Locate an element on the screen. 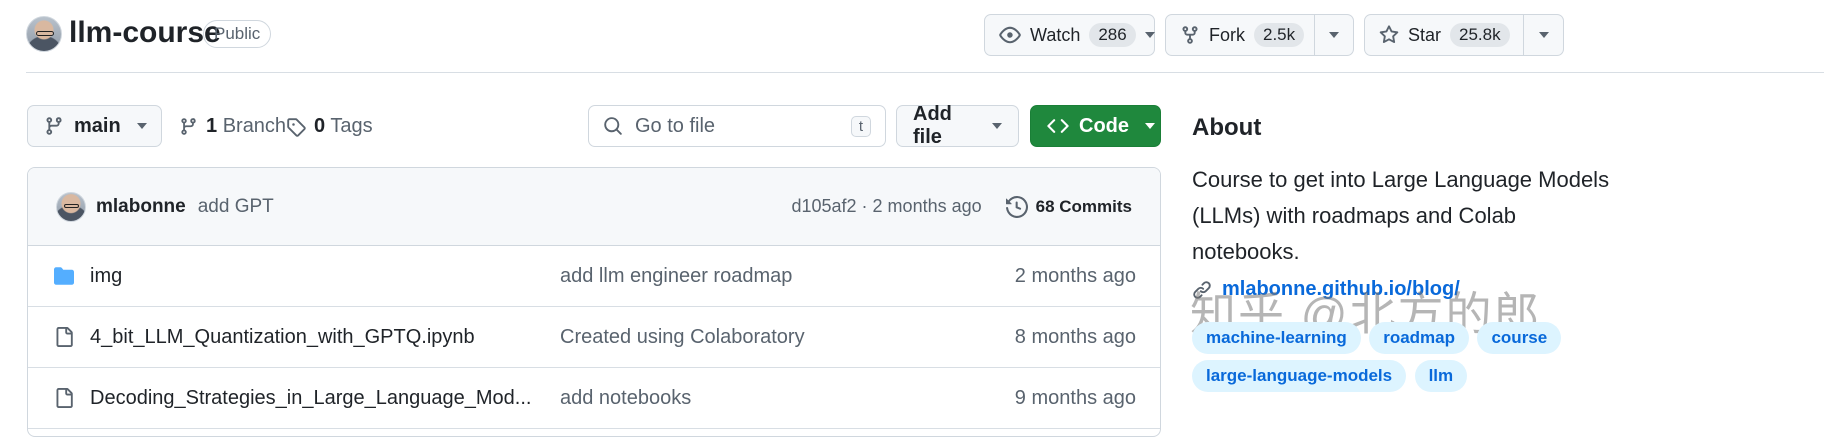  branches-label: Branch is located at coordinates (254, 126).